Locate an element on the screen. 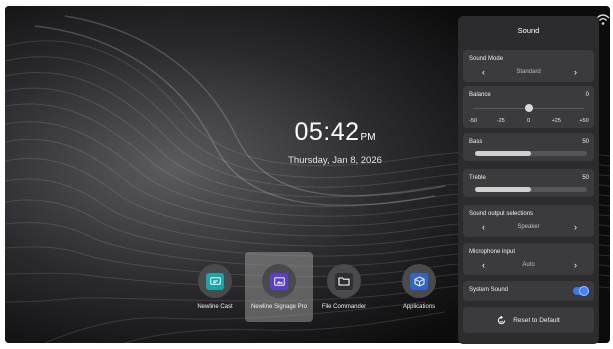  system-sound-card: System Sound is located at coordinates (528, 291).